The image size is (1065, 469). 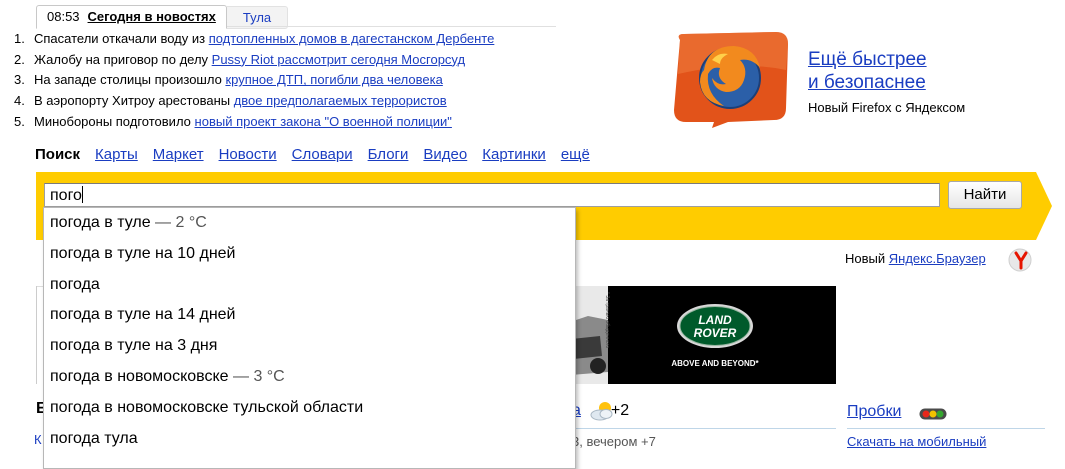 I want to click on suggest-item: погода в туле на 3 дня, so click(x=309, y=346).